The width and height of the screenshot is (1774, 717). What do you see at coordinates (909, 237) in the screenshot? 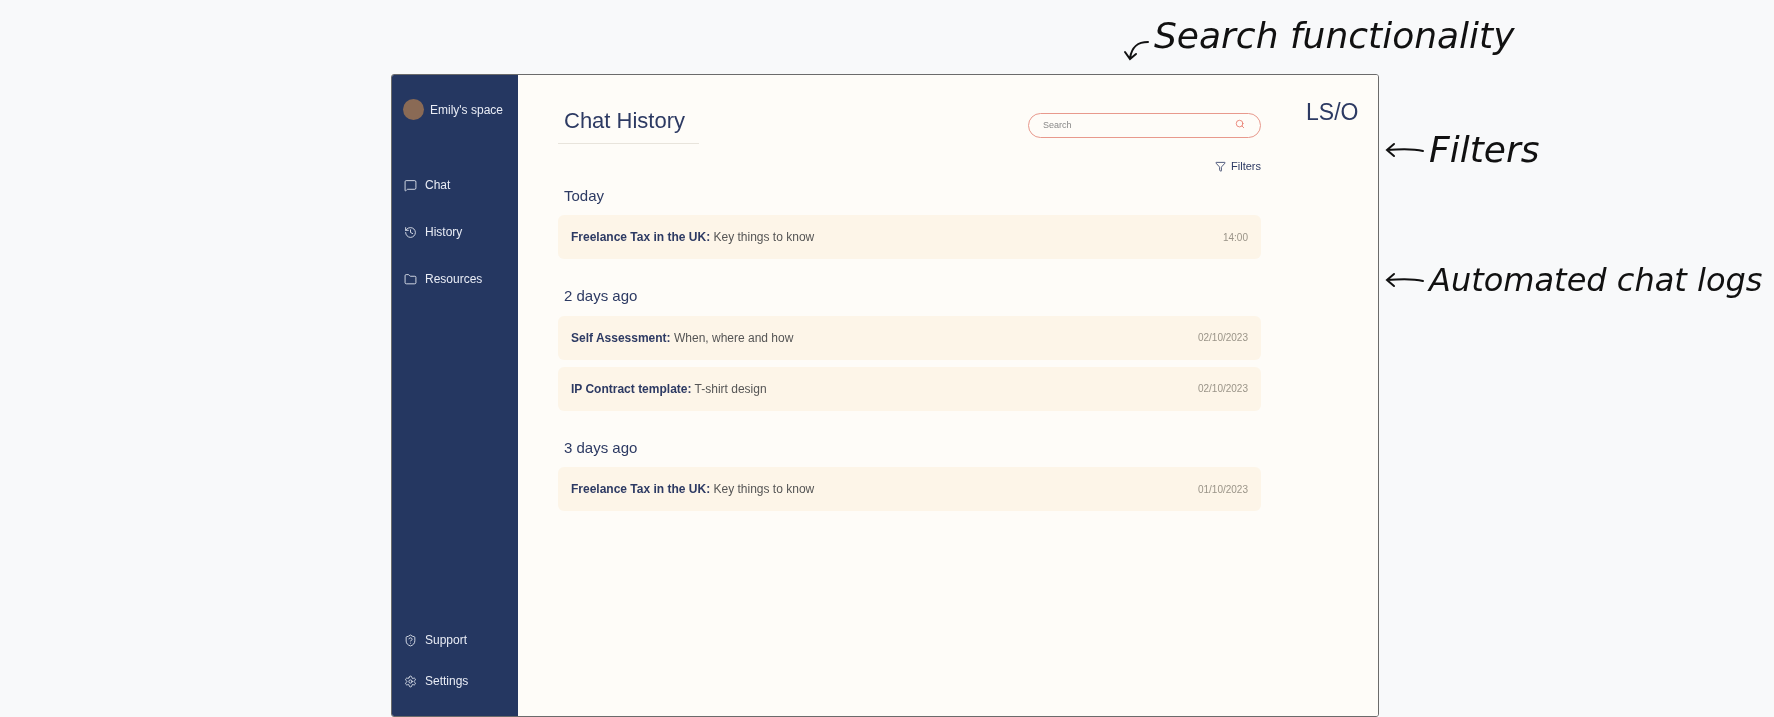
I see `chat-log-row: Freelance Tax in the UK: Key things to know 14:00` at bounding box center [909, 237].